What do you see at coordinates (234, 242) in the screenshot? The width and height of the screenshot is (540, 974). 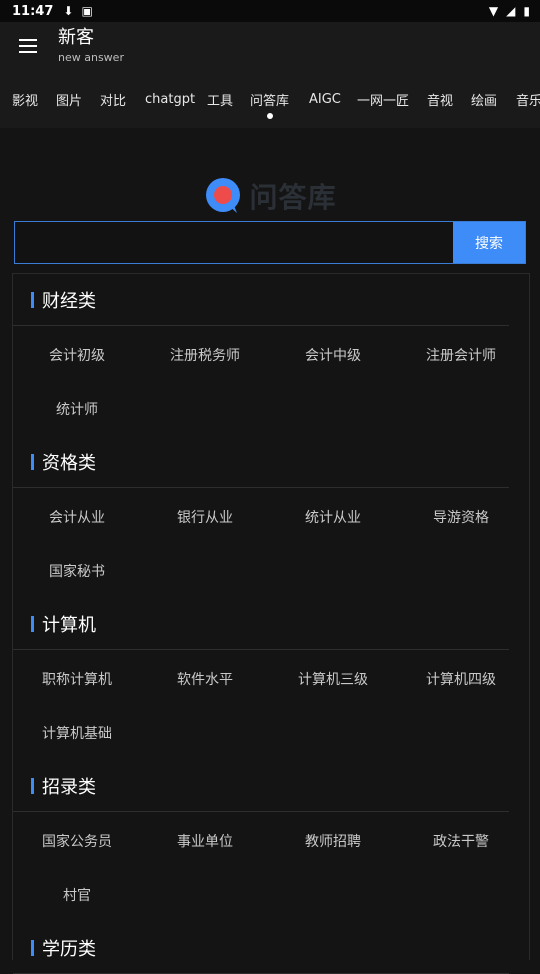 I see `search-input` at bounding box center [234, 242].